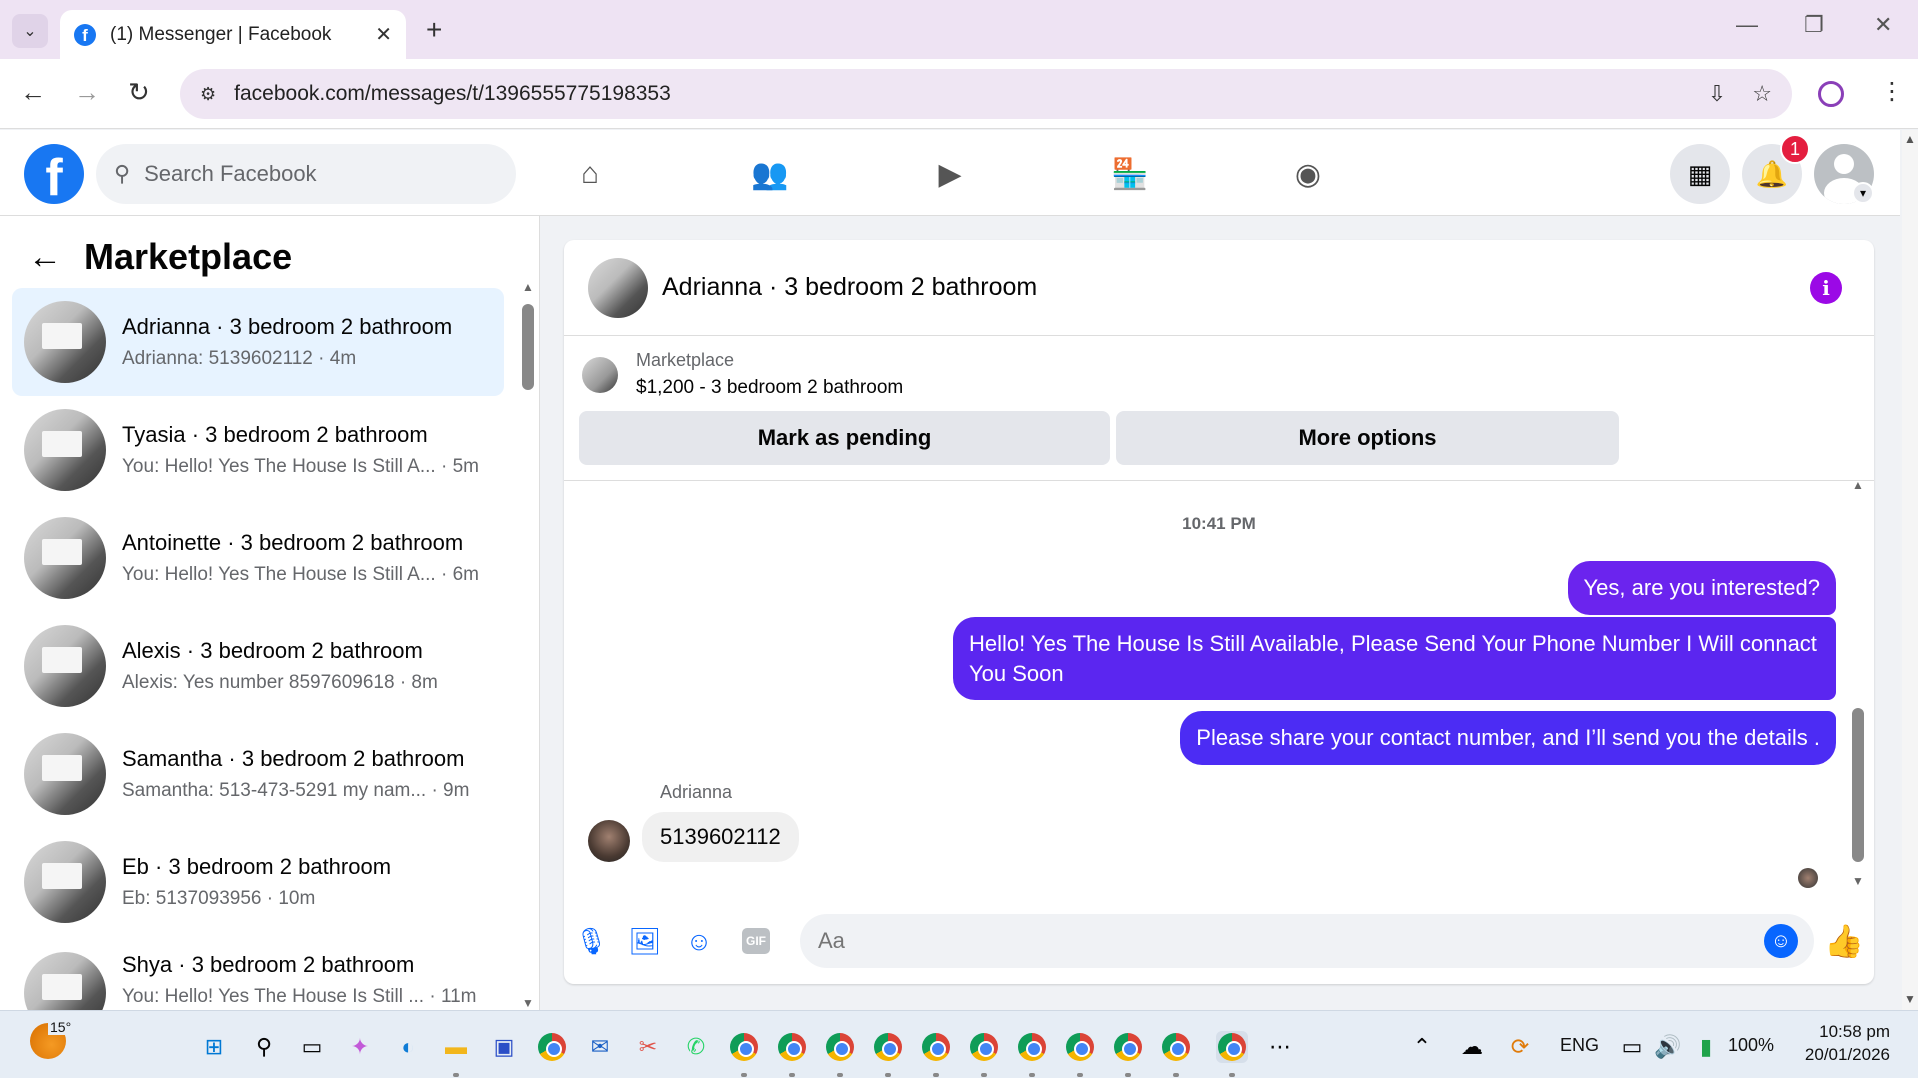 The image size is (1918, 1078). What do you see at coordinates (1883, 25) in the screenshot?
I see `close-window-icon: ✕` at bounding box center [1883, 25].